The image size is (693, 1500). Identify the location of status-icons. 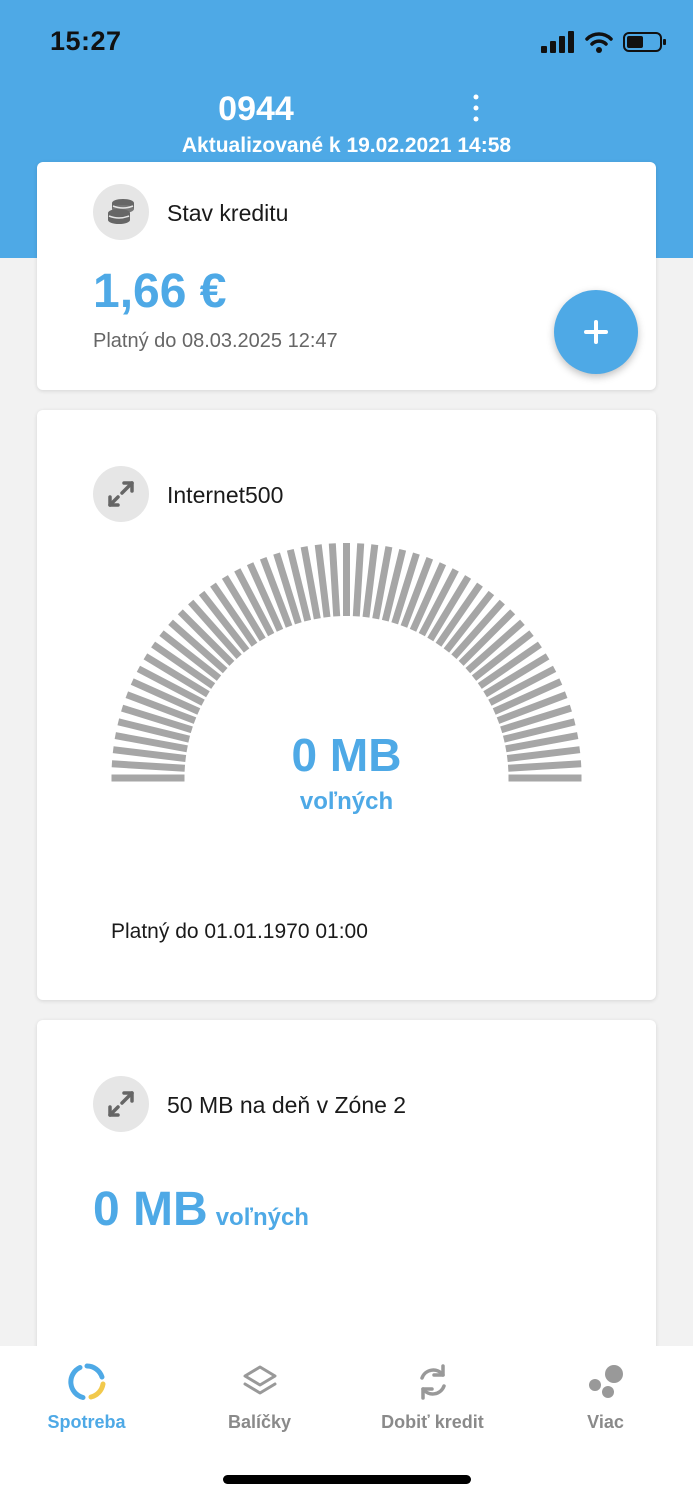
(604, 42).